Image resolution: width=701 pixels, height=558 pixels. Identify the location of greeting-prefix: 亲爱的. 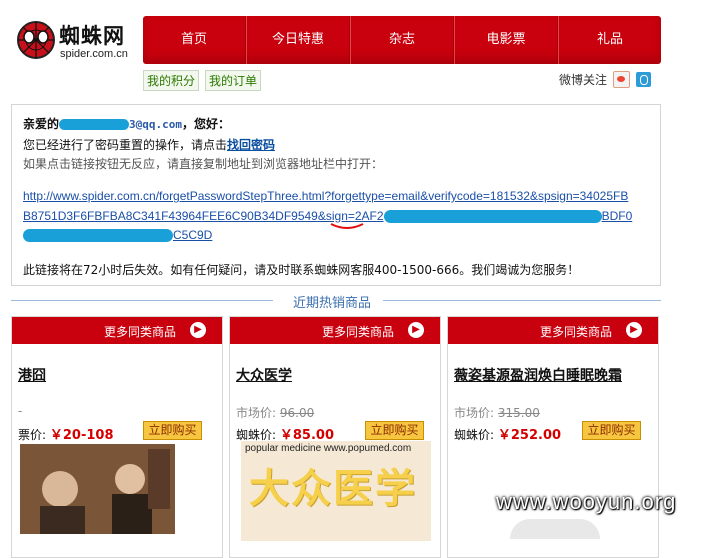
(41, 124).